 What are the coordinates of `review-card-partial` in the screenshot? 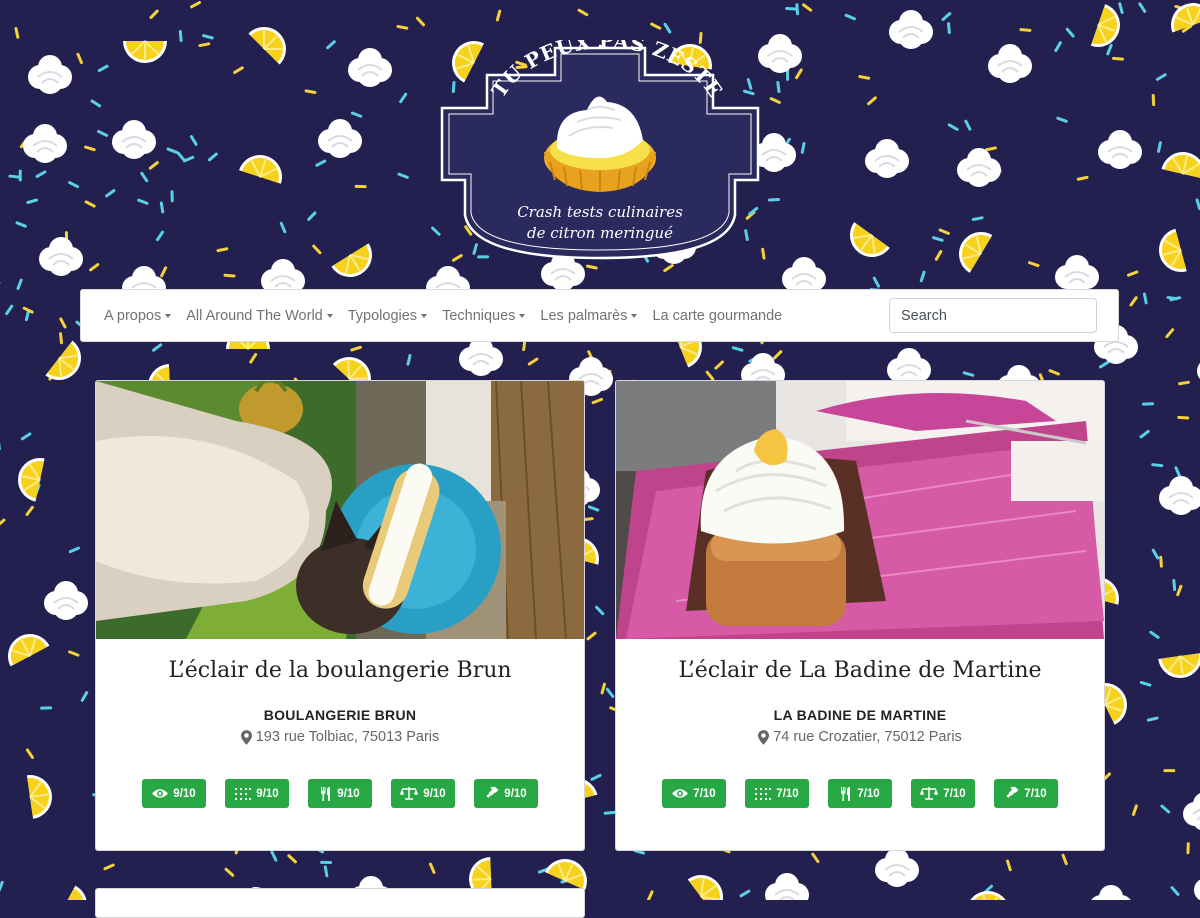 It's located at (340, 903).